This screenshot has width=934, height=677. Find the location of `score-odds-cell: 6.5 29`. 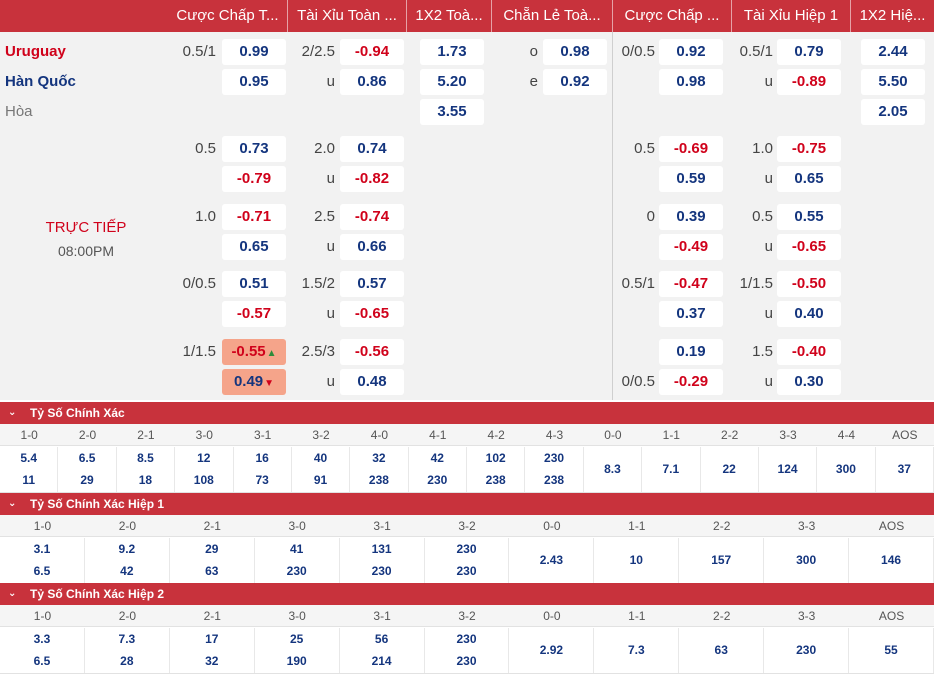

score-odds-cell: 6.5 29 is located at coordinates (87, 469).